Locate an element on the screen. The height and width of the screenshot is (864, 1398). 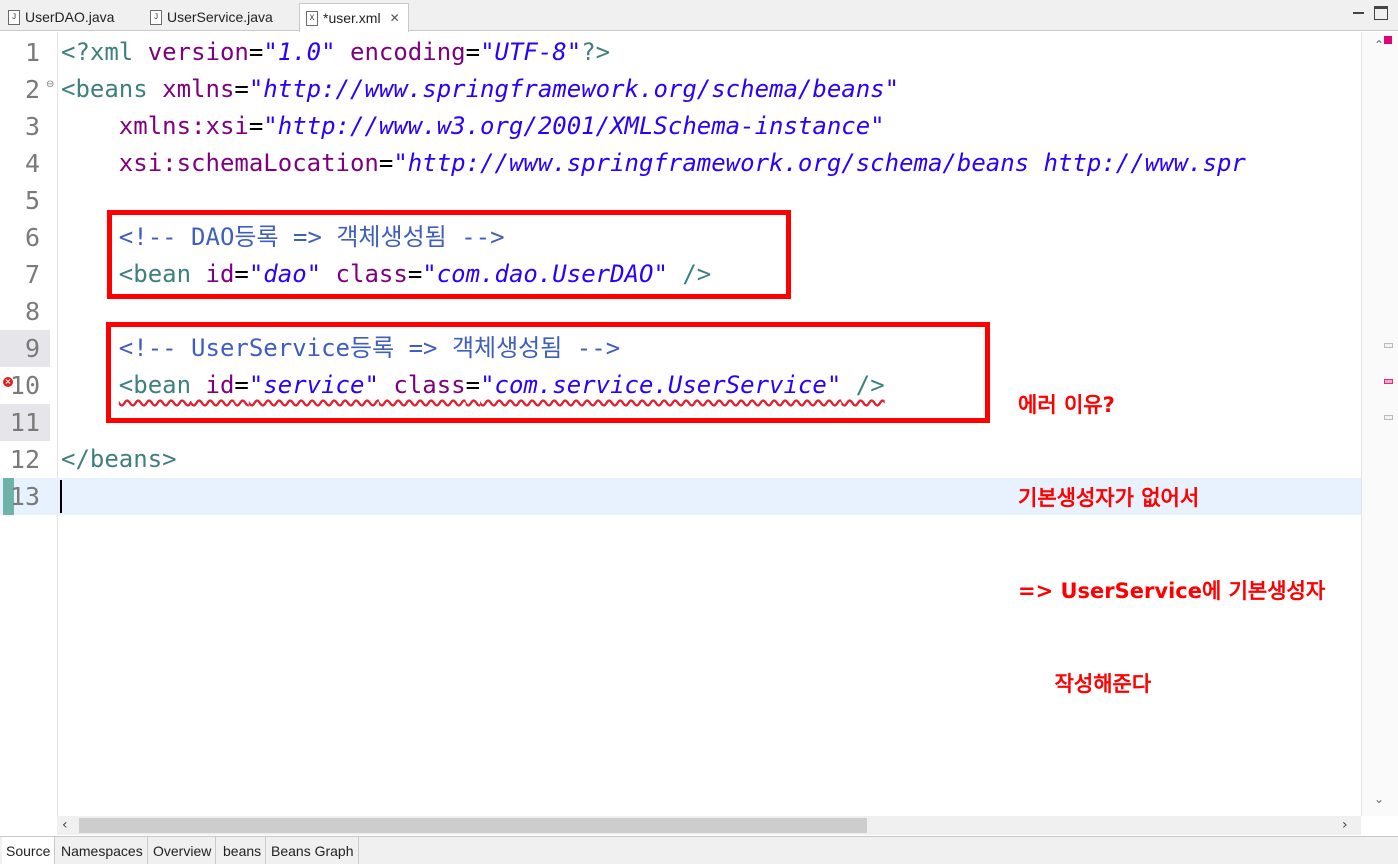
line-number: 11 is located at coordinates (25, 422).